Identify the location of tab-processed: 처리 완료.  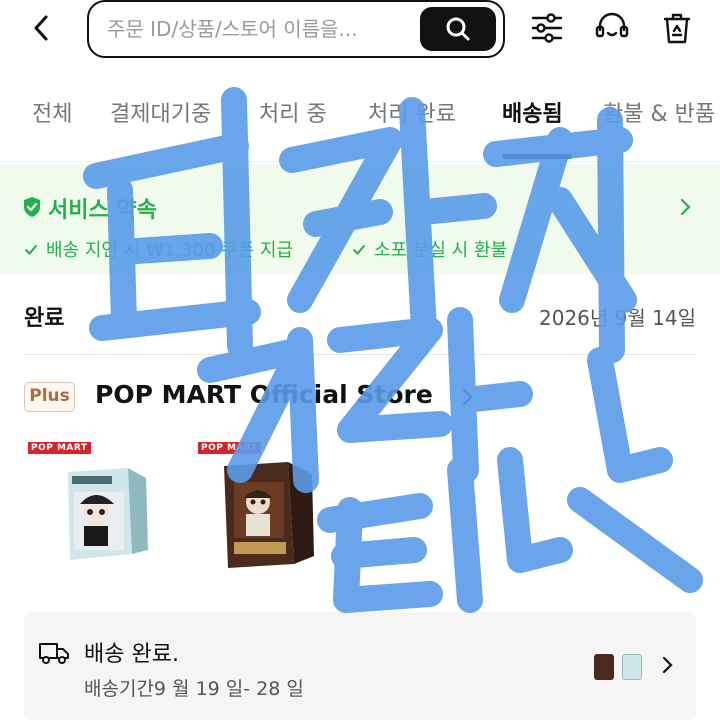
(412, 112).